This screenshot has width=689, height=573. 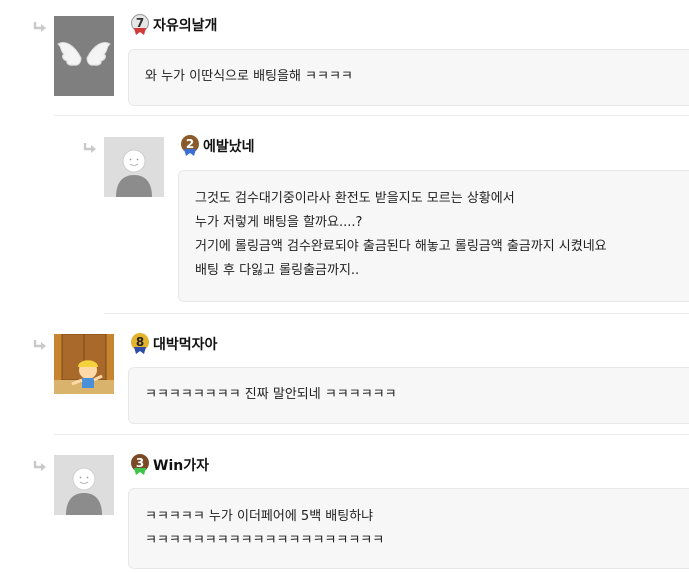 I want to click on comment-text: 거기에 롤링금액 검수완료되야 출금된다 해놓고 롤링금액 출금까지 시켰네요, so click(x=401, y=246).